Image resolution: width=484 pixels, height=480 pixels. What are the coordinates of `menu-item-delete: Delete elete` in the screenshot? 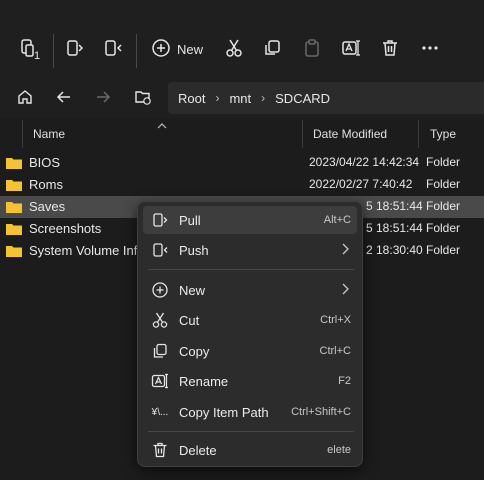 It's located at (250, 450).